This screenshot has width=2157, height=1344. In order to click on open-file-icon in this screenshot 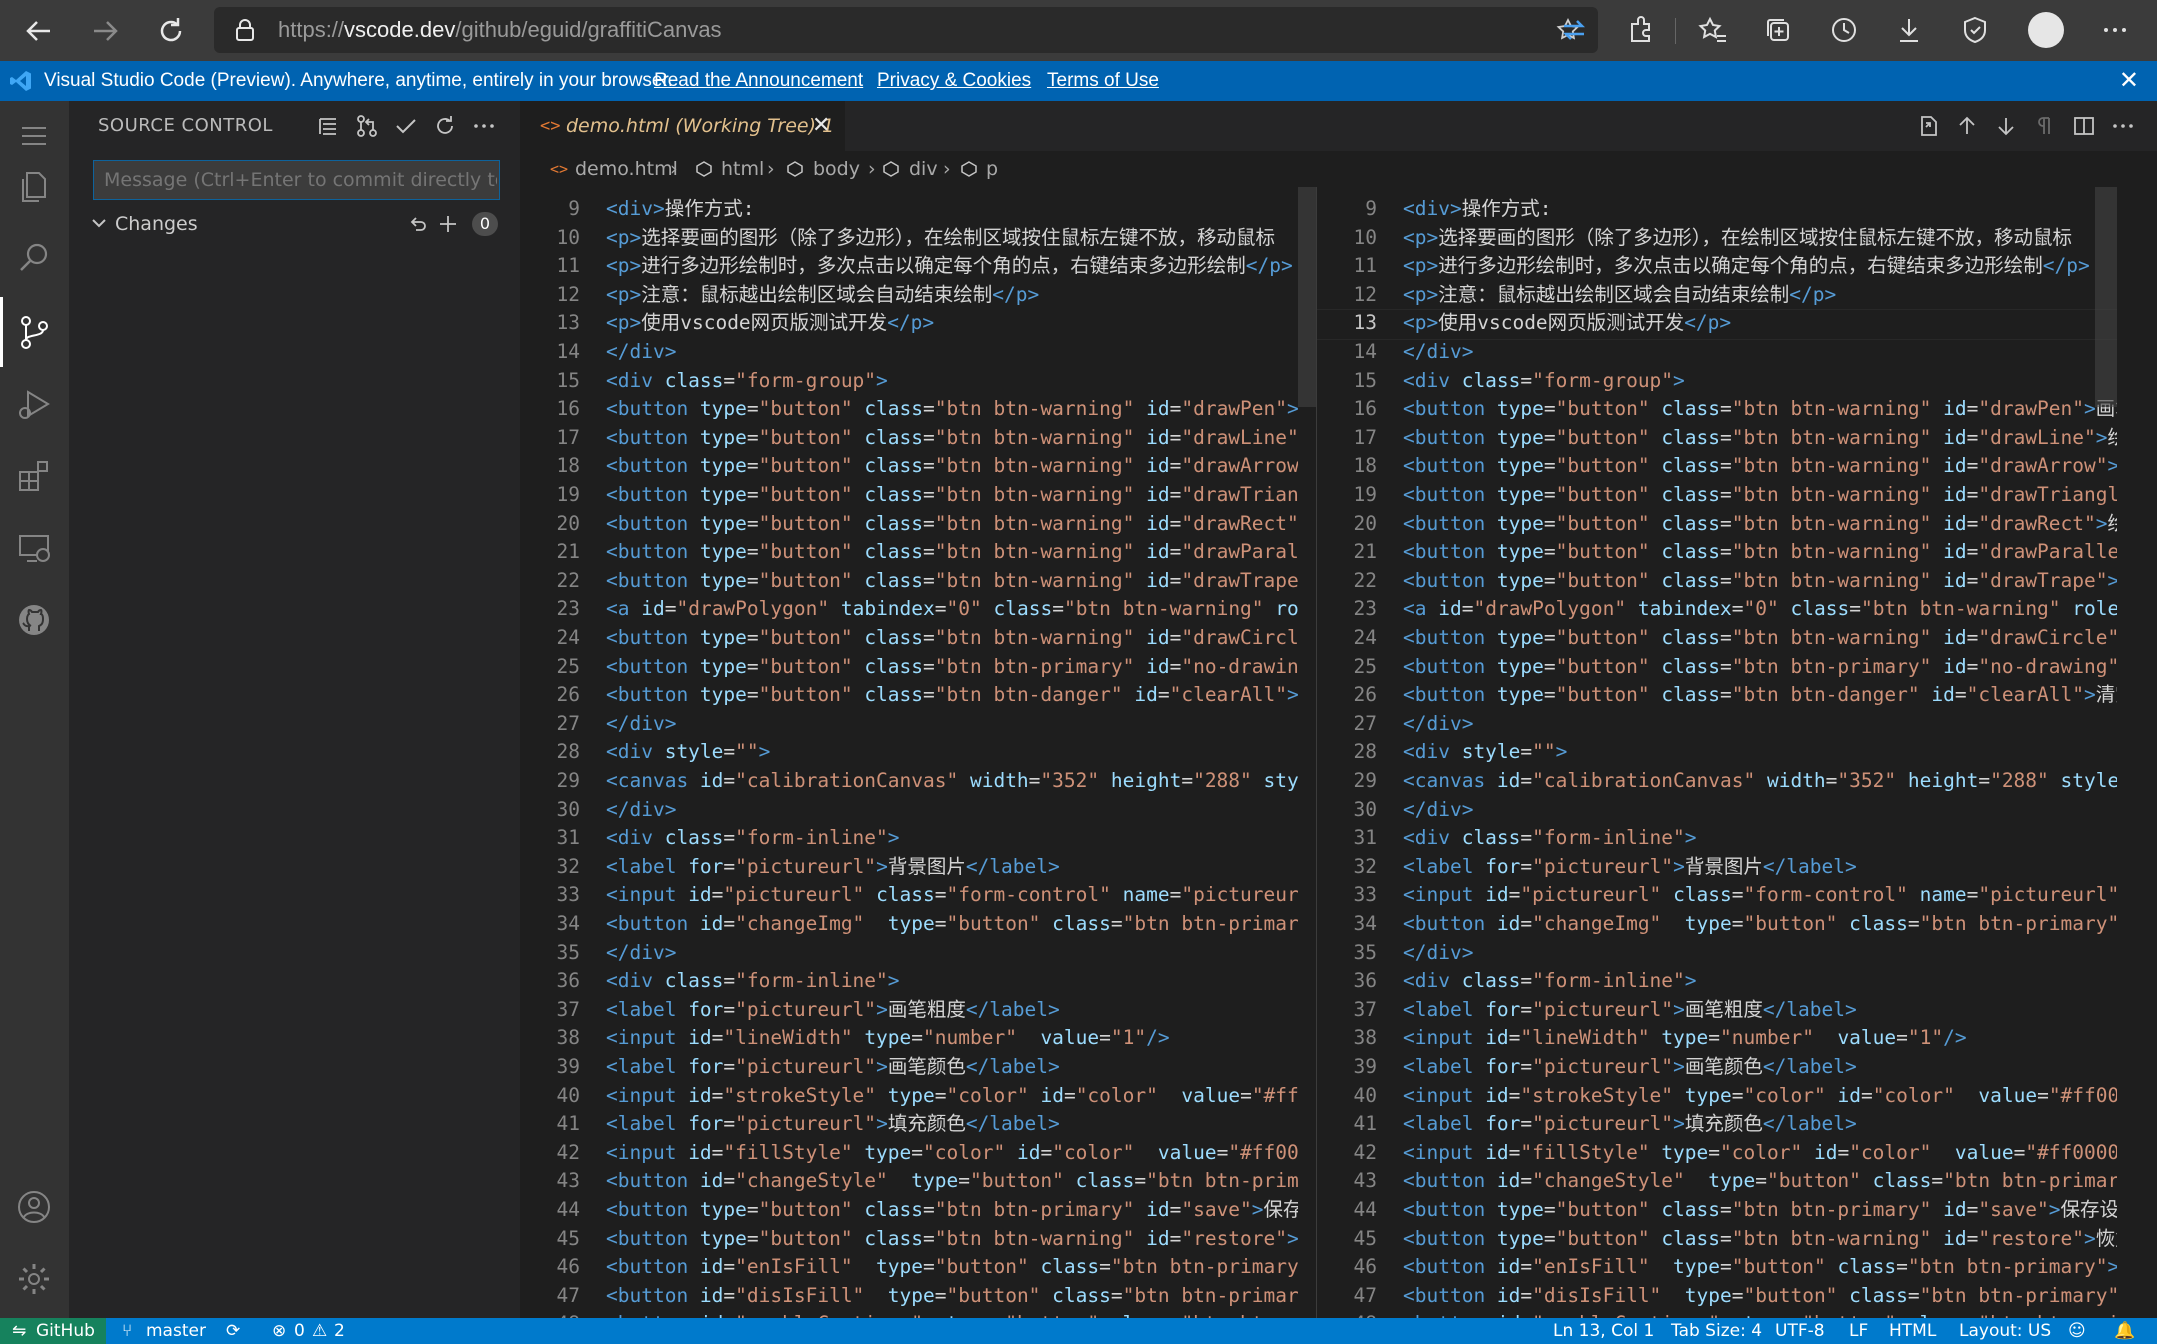, I will do `click(1928, 126)`.